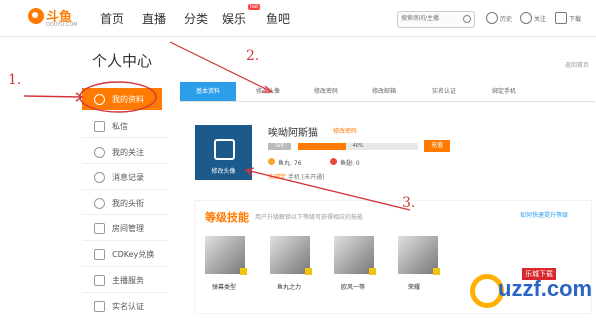 The image size is (596, 321). I want to click on nav-home: 首页, so click(112, 18).